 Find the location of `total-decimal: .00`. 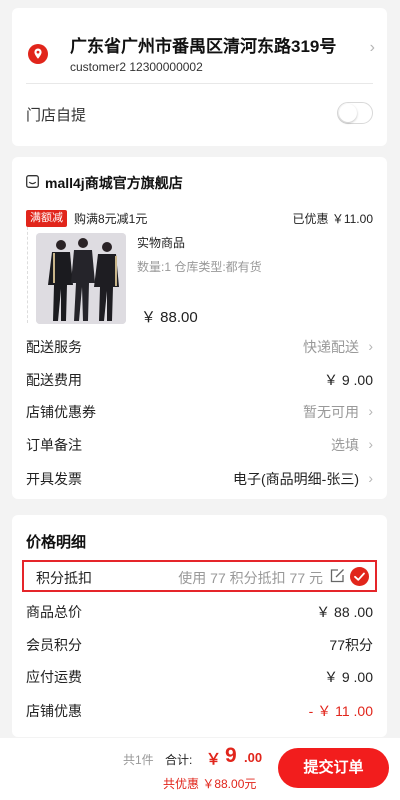

total-decimal: .00 is located at coordinates (253, 757).